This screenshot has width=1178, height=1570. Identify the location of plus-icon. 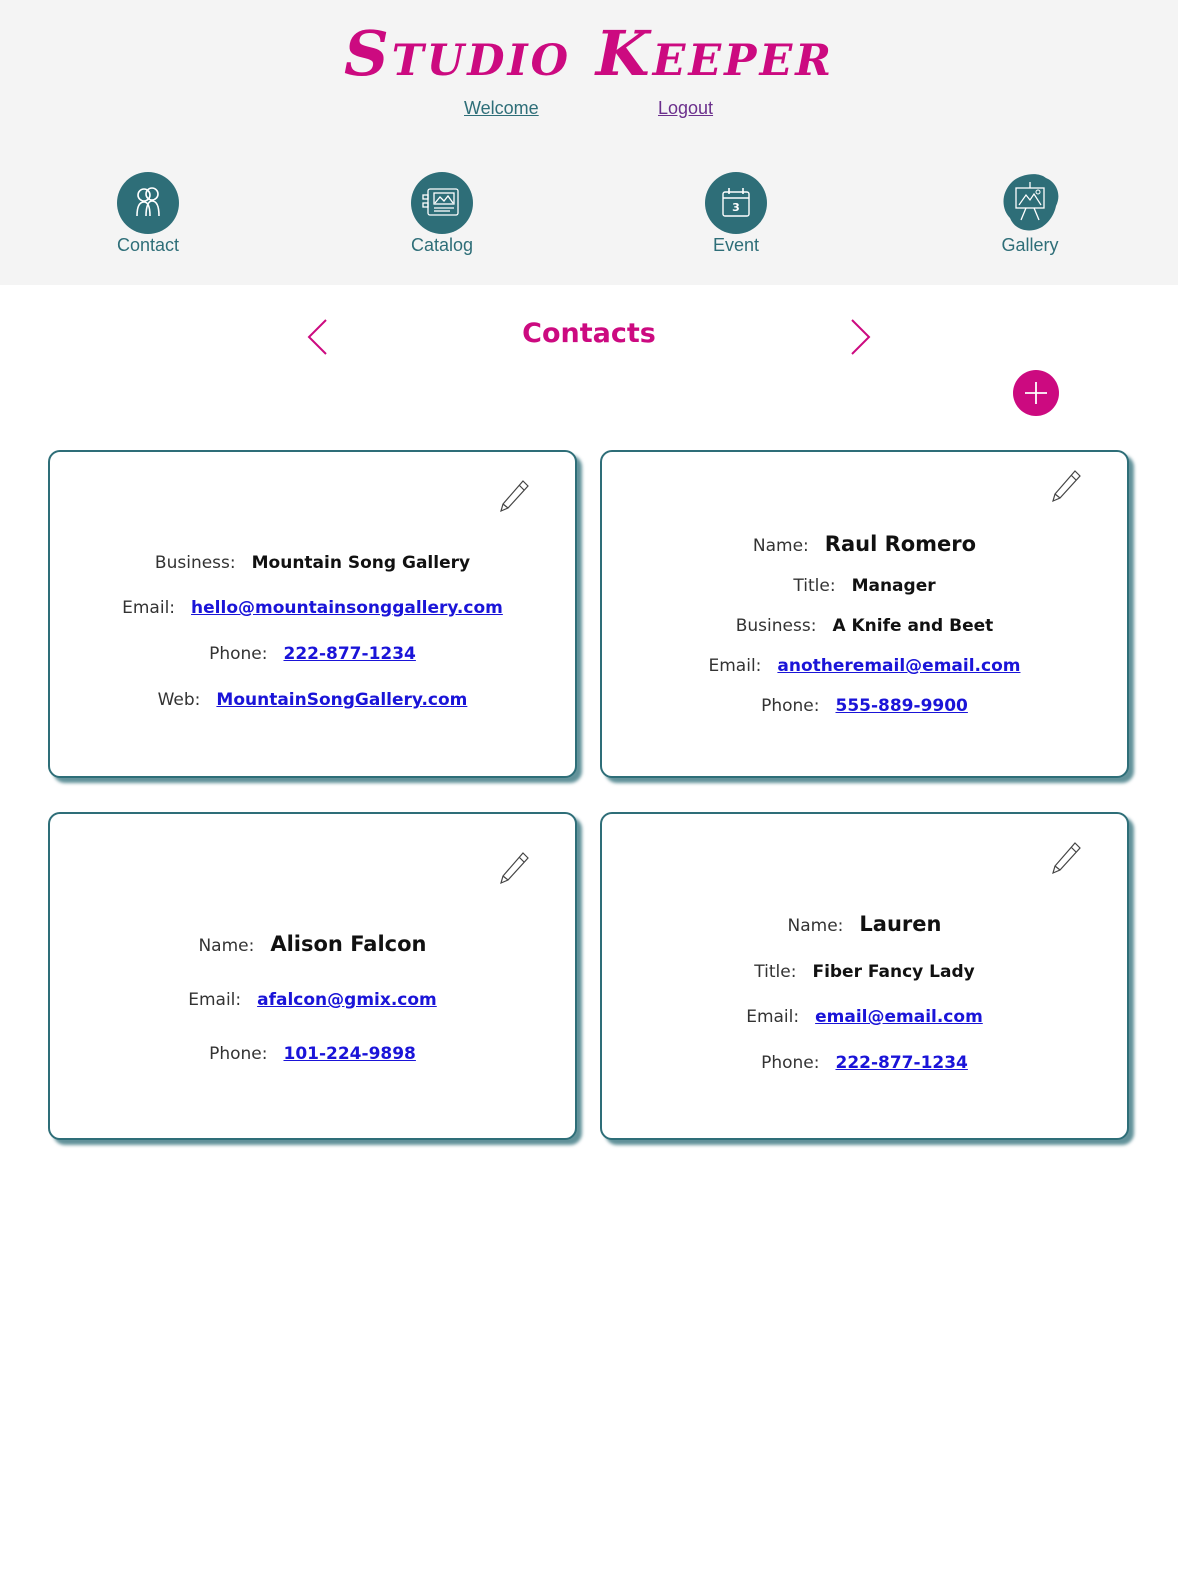
(1036, 393).